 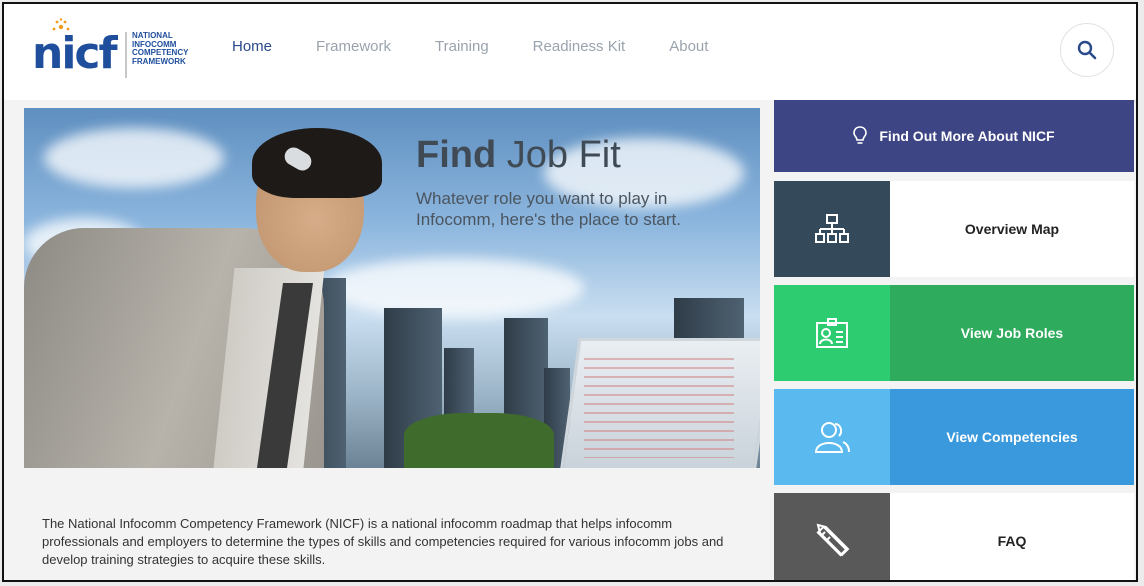 I want to click on hero-title-bold: Find, so click(x=456, y=155).